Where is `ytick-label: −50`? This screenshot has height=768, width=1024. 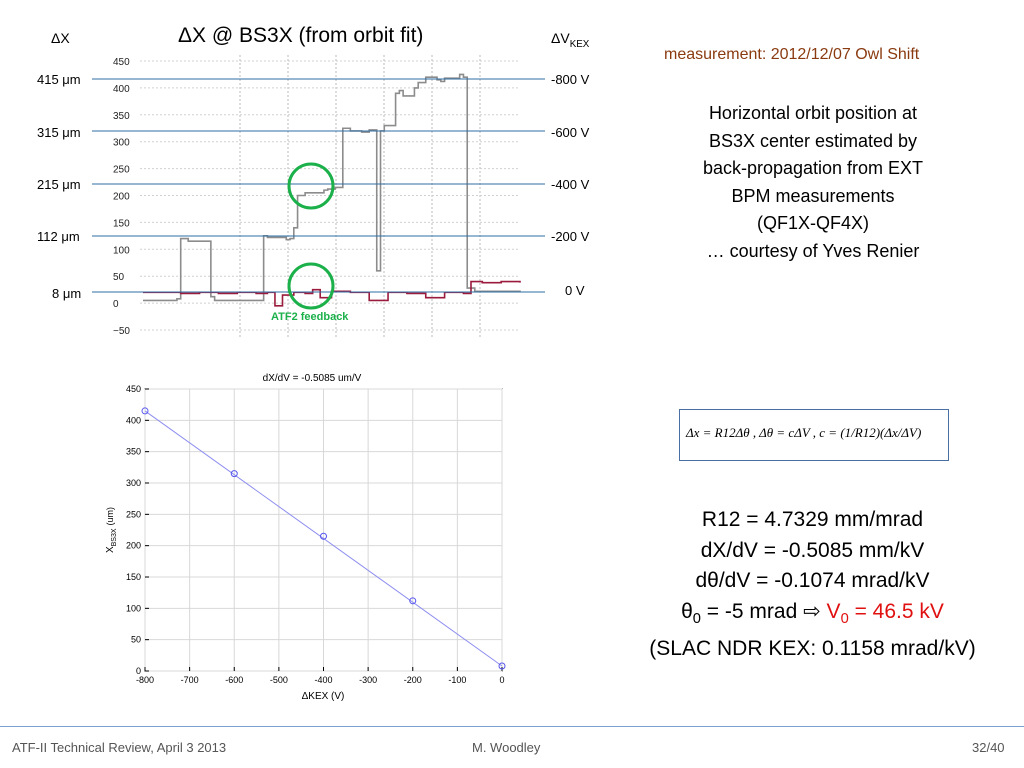
ytick-label: −50 is located at coordinates (121, 331).